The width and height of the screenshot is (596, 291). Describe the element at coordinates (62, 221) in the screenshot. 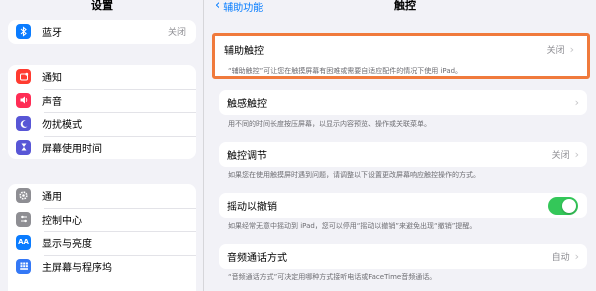

I see `sidebar-item-label: 控制中心` at that location.